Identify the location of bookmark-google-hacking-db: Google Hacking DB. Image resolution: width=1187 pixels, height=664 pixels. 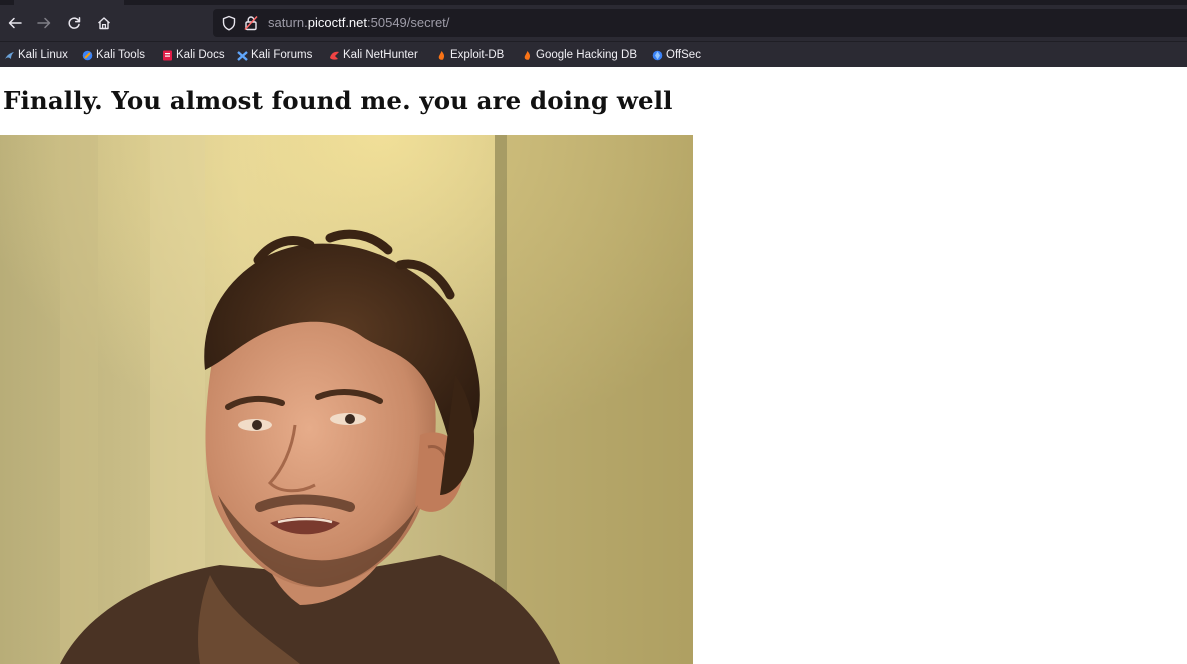
(579, 55).